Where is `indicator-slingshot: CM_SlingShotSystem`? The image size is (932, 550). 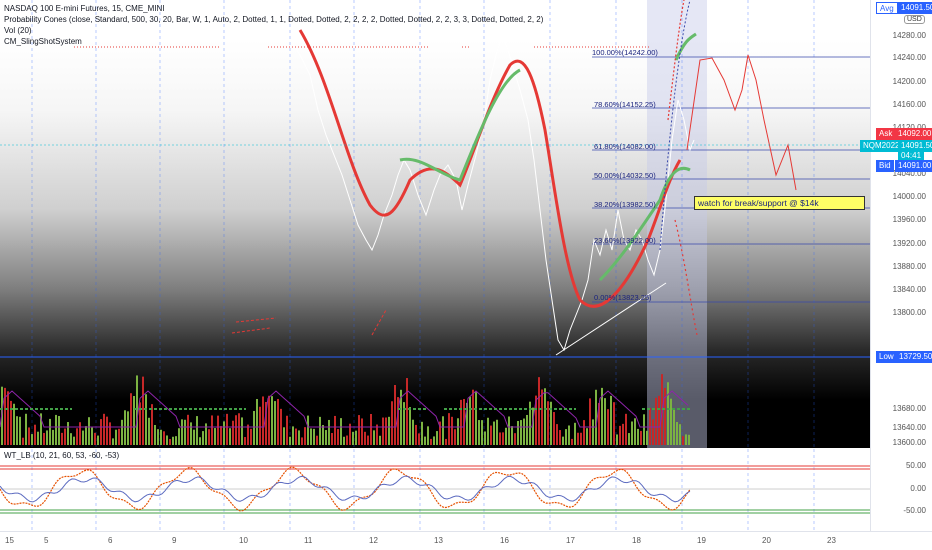
indicator-slingshot: CM_SlingShotSystem is located at coordinates (273, 41).